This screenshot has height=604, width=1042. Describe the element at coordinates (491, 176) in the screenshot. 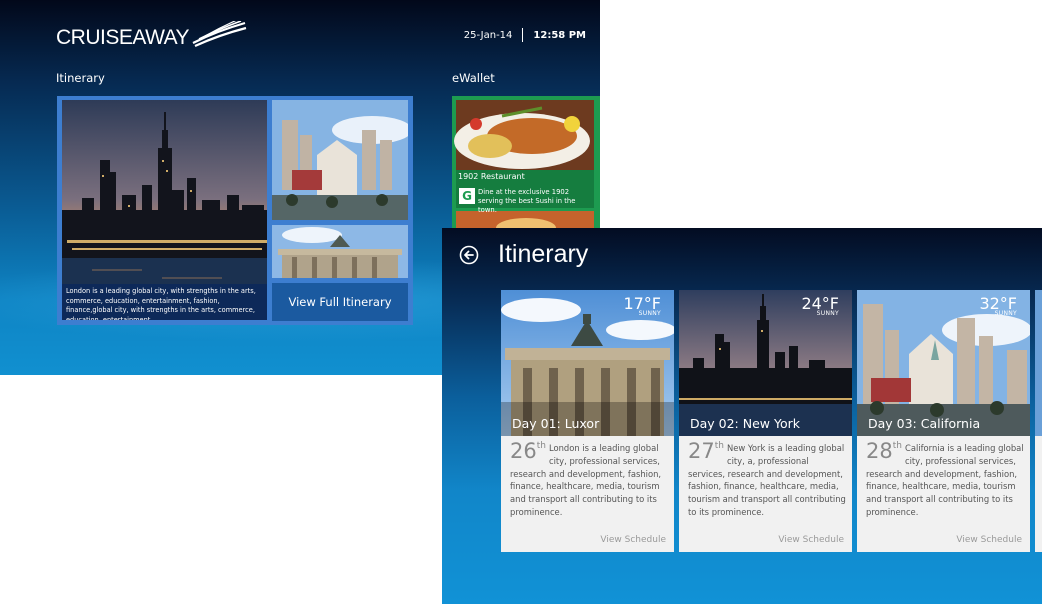

I see `ewallet-tile-title: 1902 Restaurant` at that location.